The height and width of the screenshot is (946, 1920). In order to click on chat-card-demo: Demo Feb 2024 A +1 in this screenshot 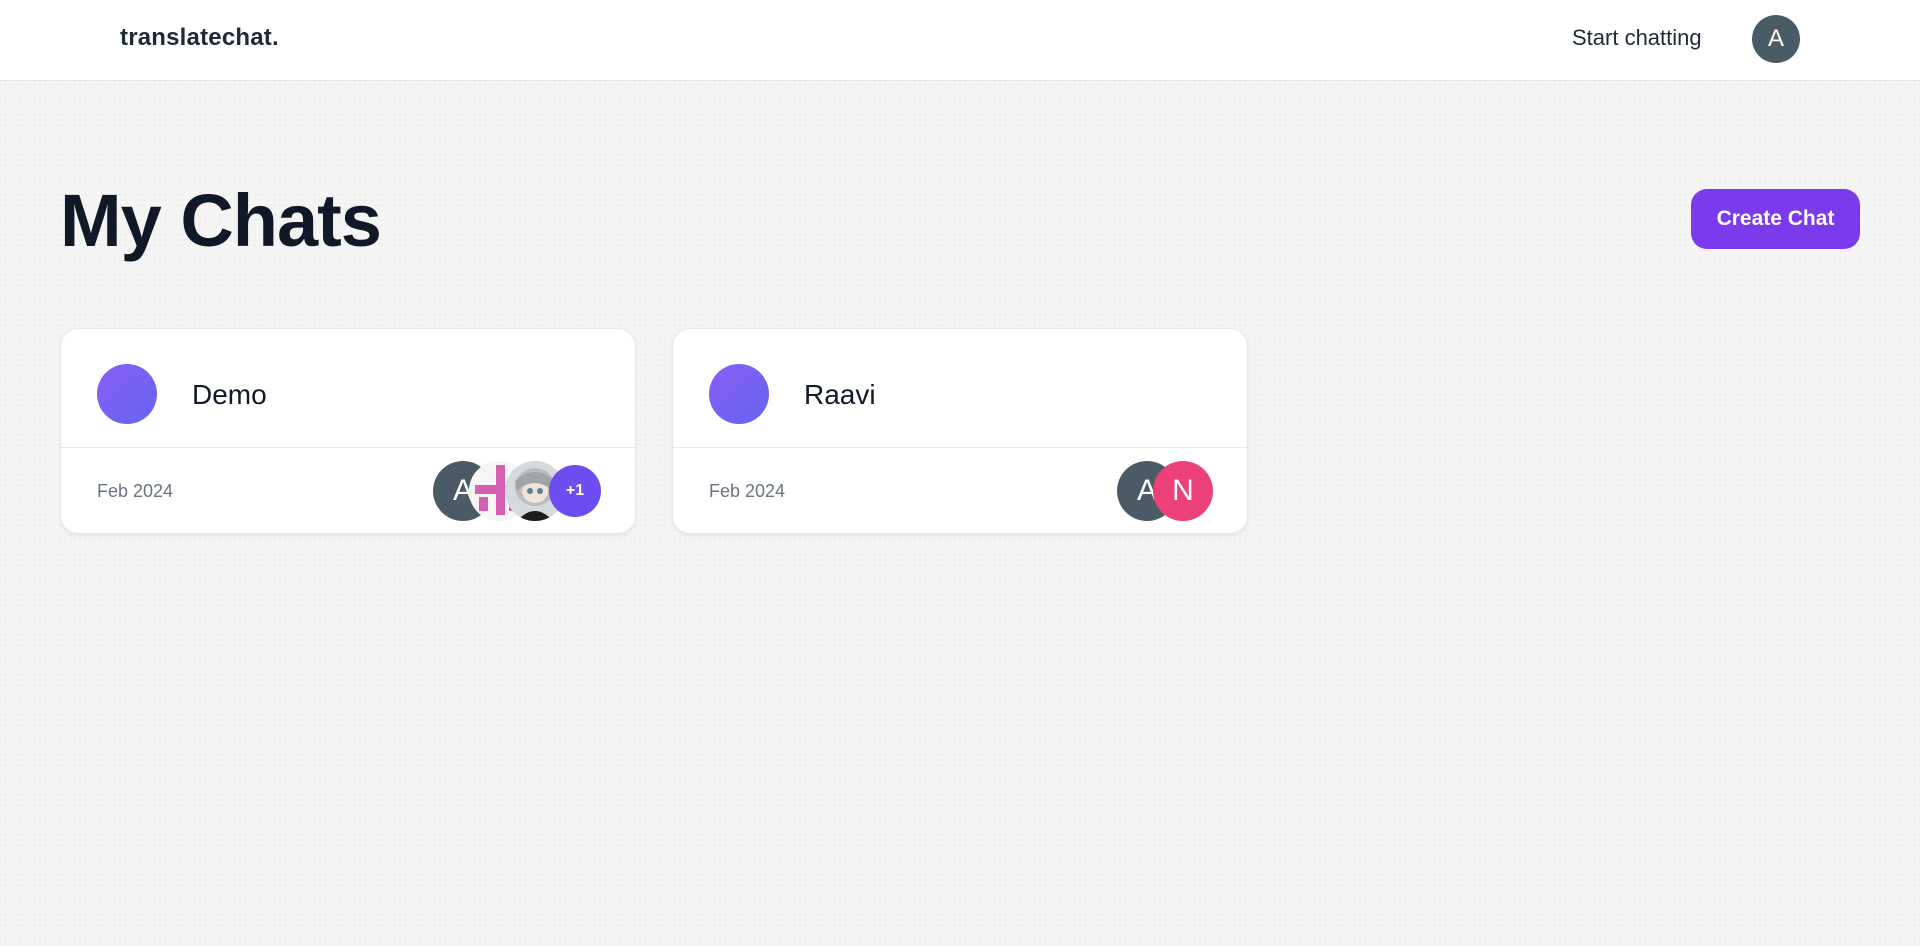, I will do `click(348, 431)`.